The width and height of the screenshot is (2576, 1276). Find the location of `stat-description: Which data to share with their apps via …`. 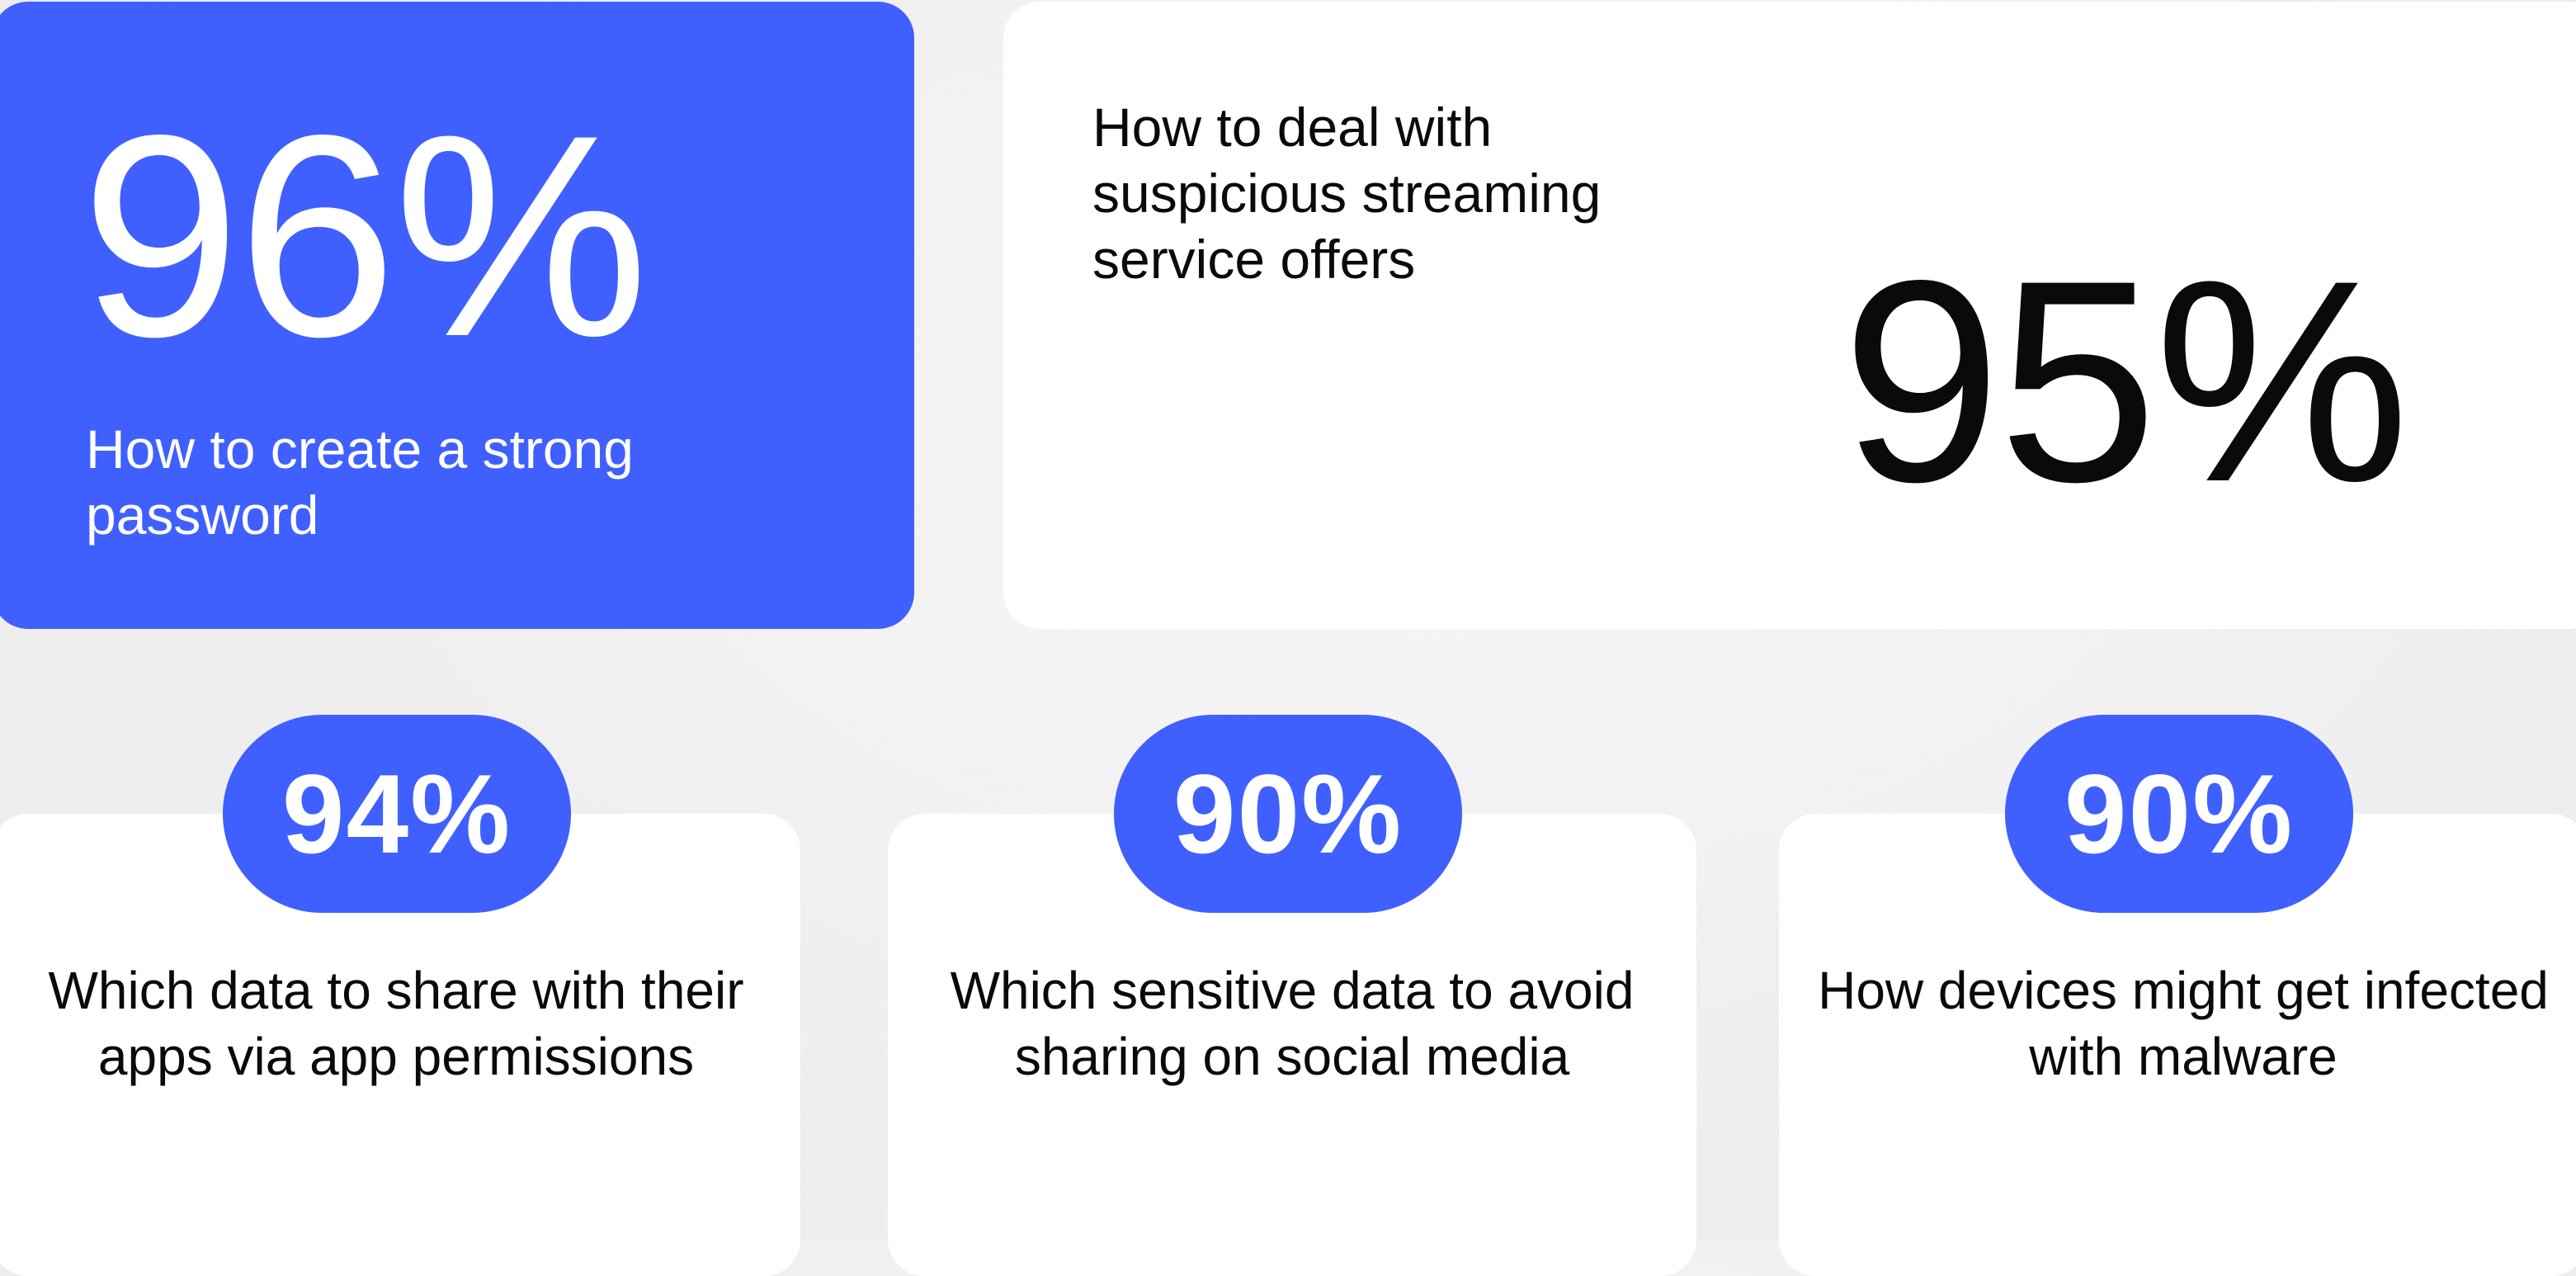

stat-description: Which data to share with their apps via … is located at coordinates (396, 1023).